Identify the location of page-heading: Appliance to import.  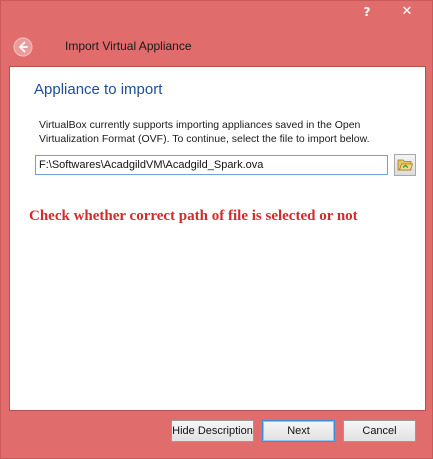
(98, 89).